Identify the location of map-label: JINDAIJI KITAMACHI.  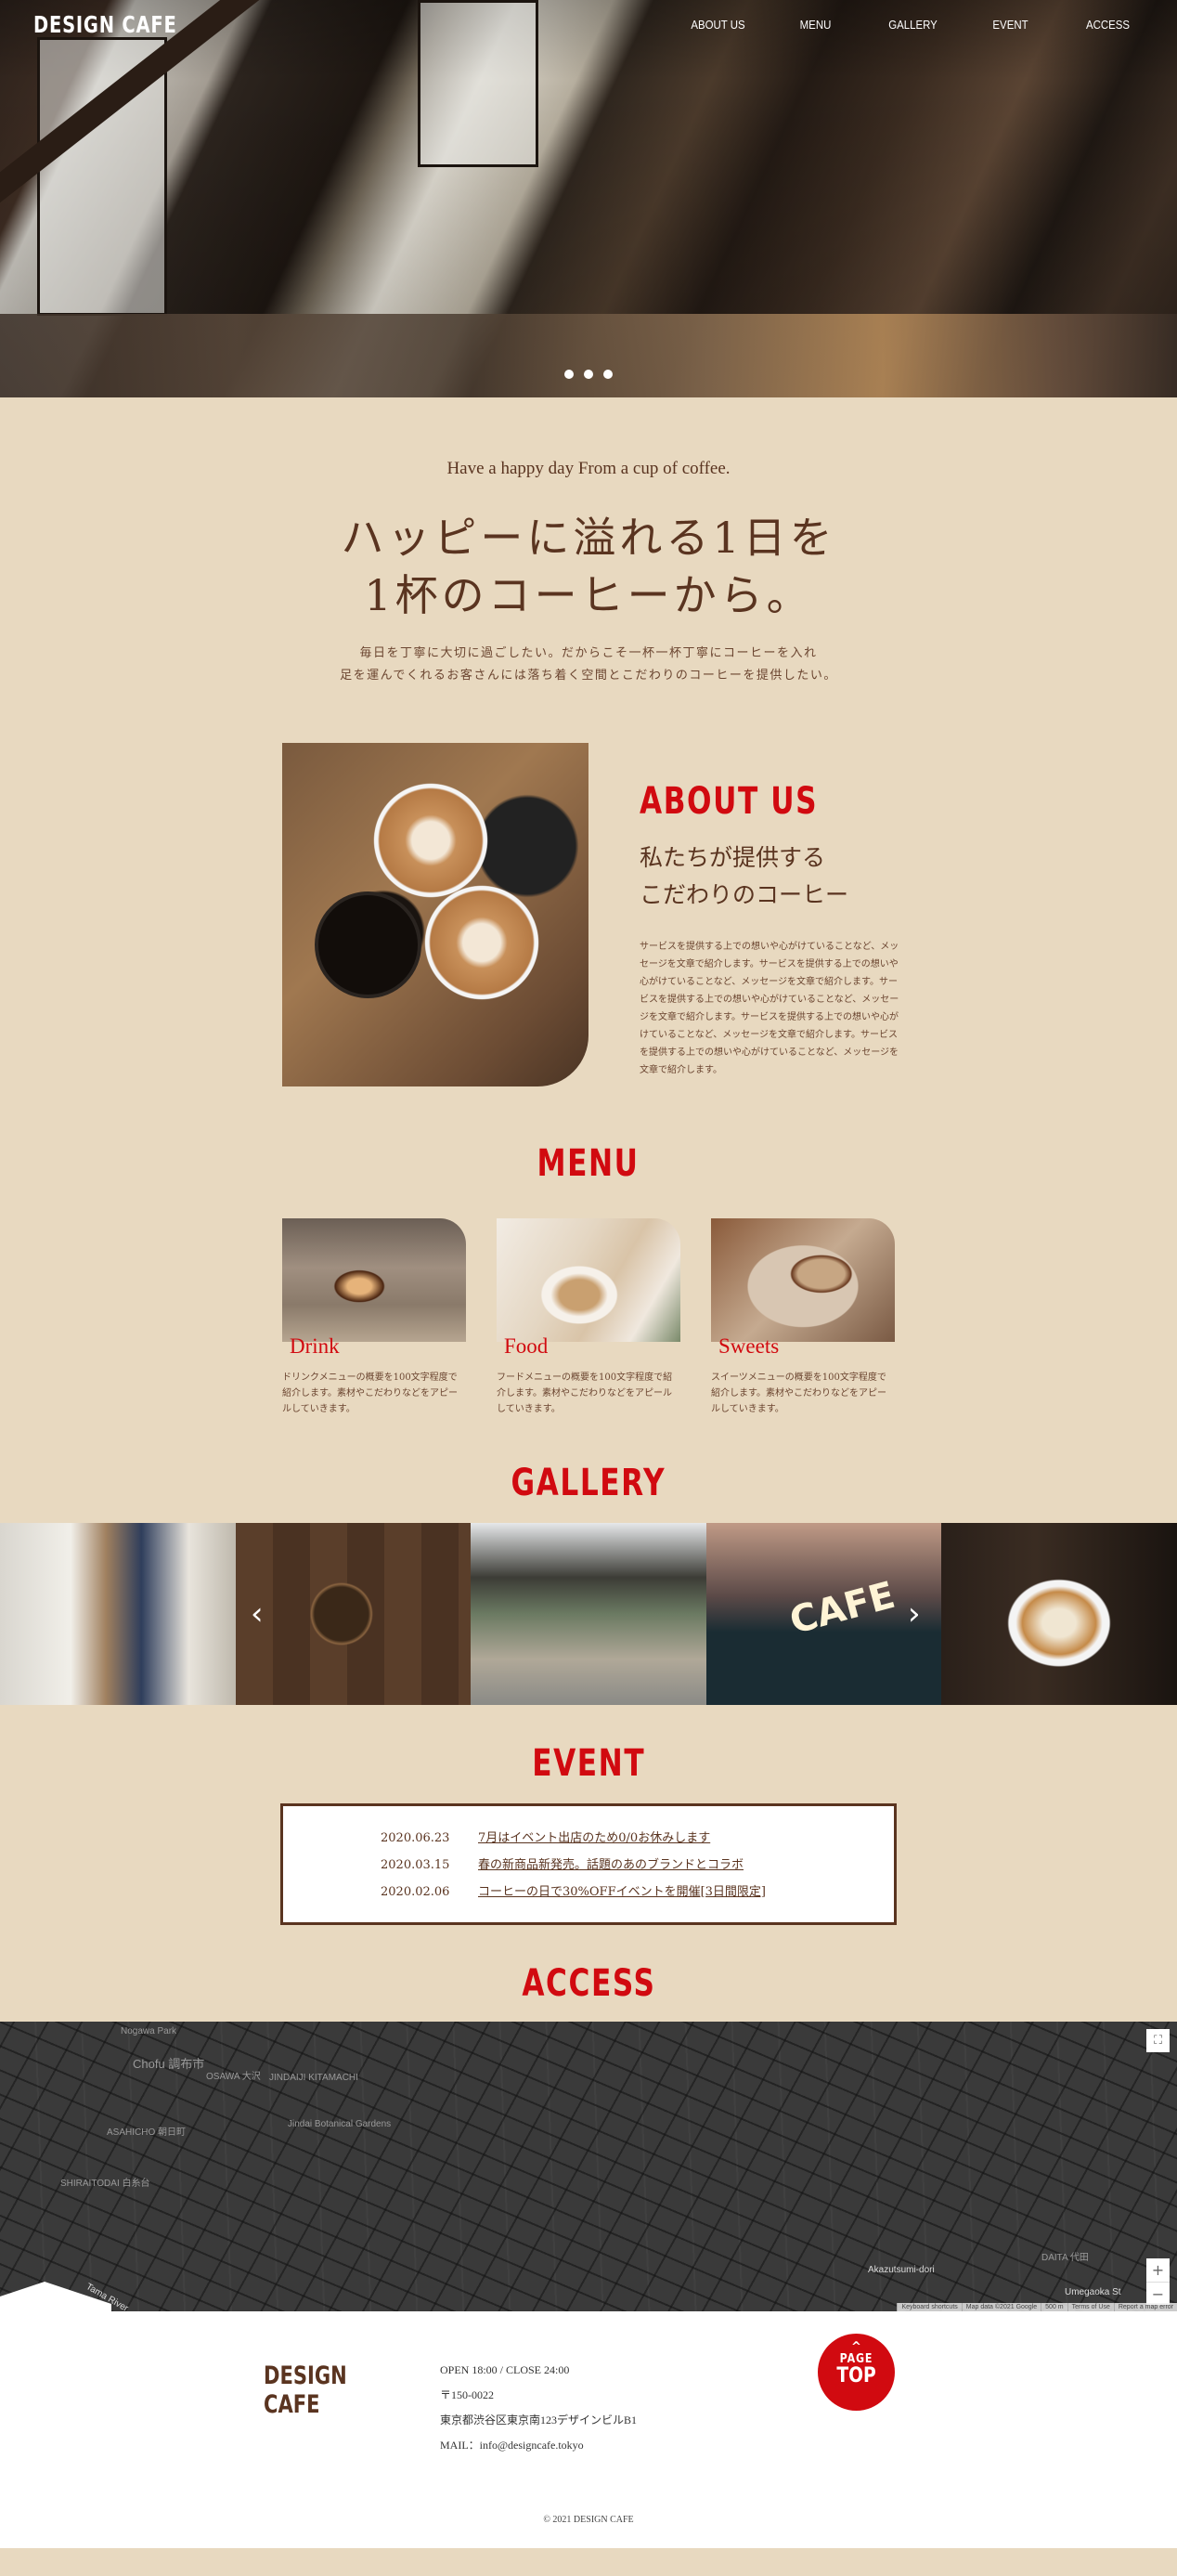
(314, 2078).